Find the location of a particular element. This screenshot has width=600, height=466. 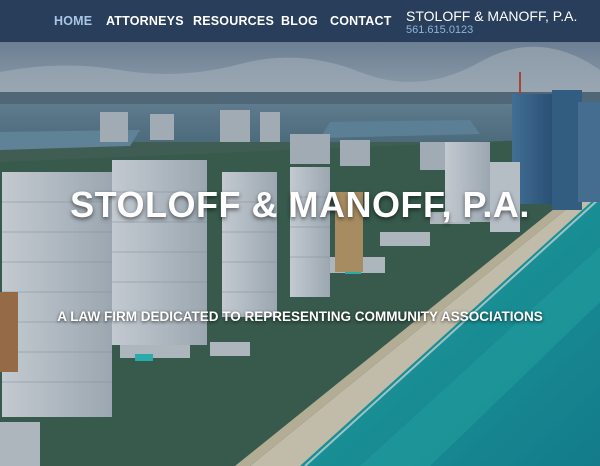

nav-blog: BLOG is located at coordinates (299, 21).